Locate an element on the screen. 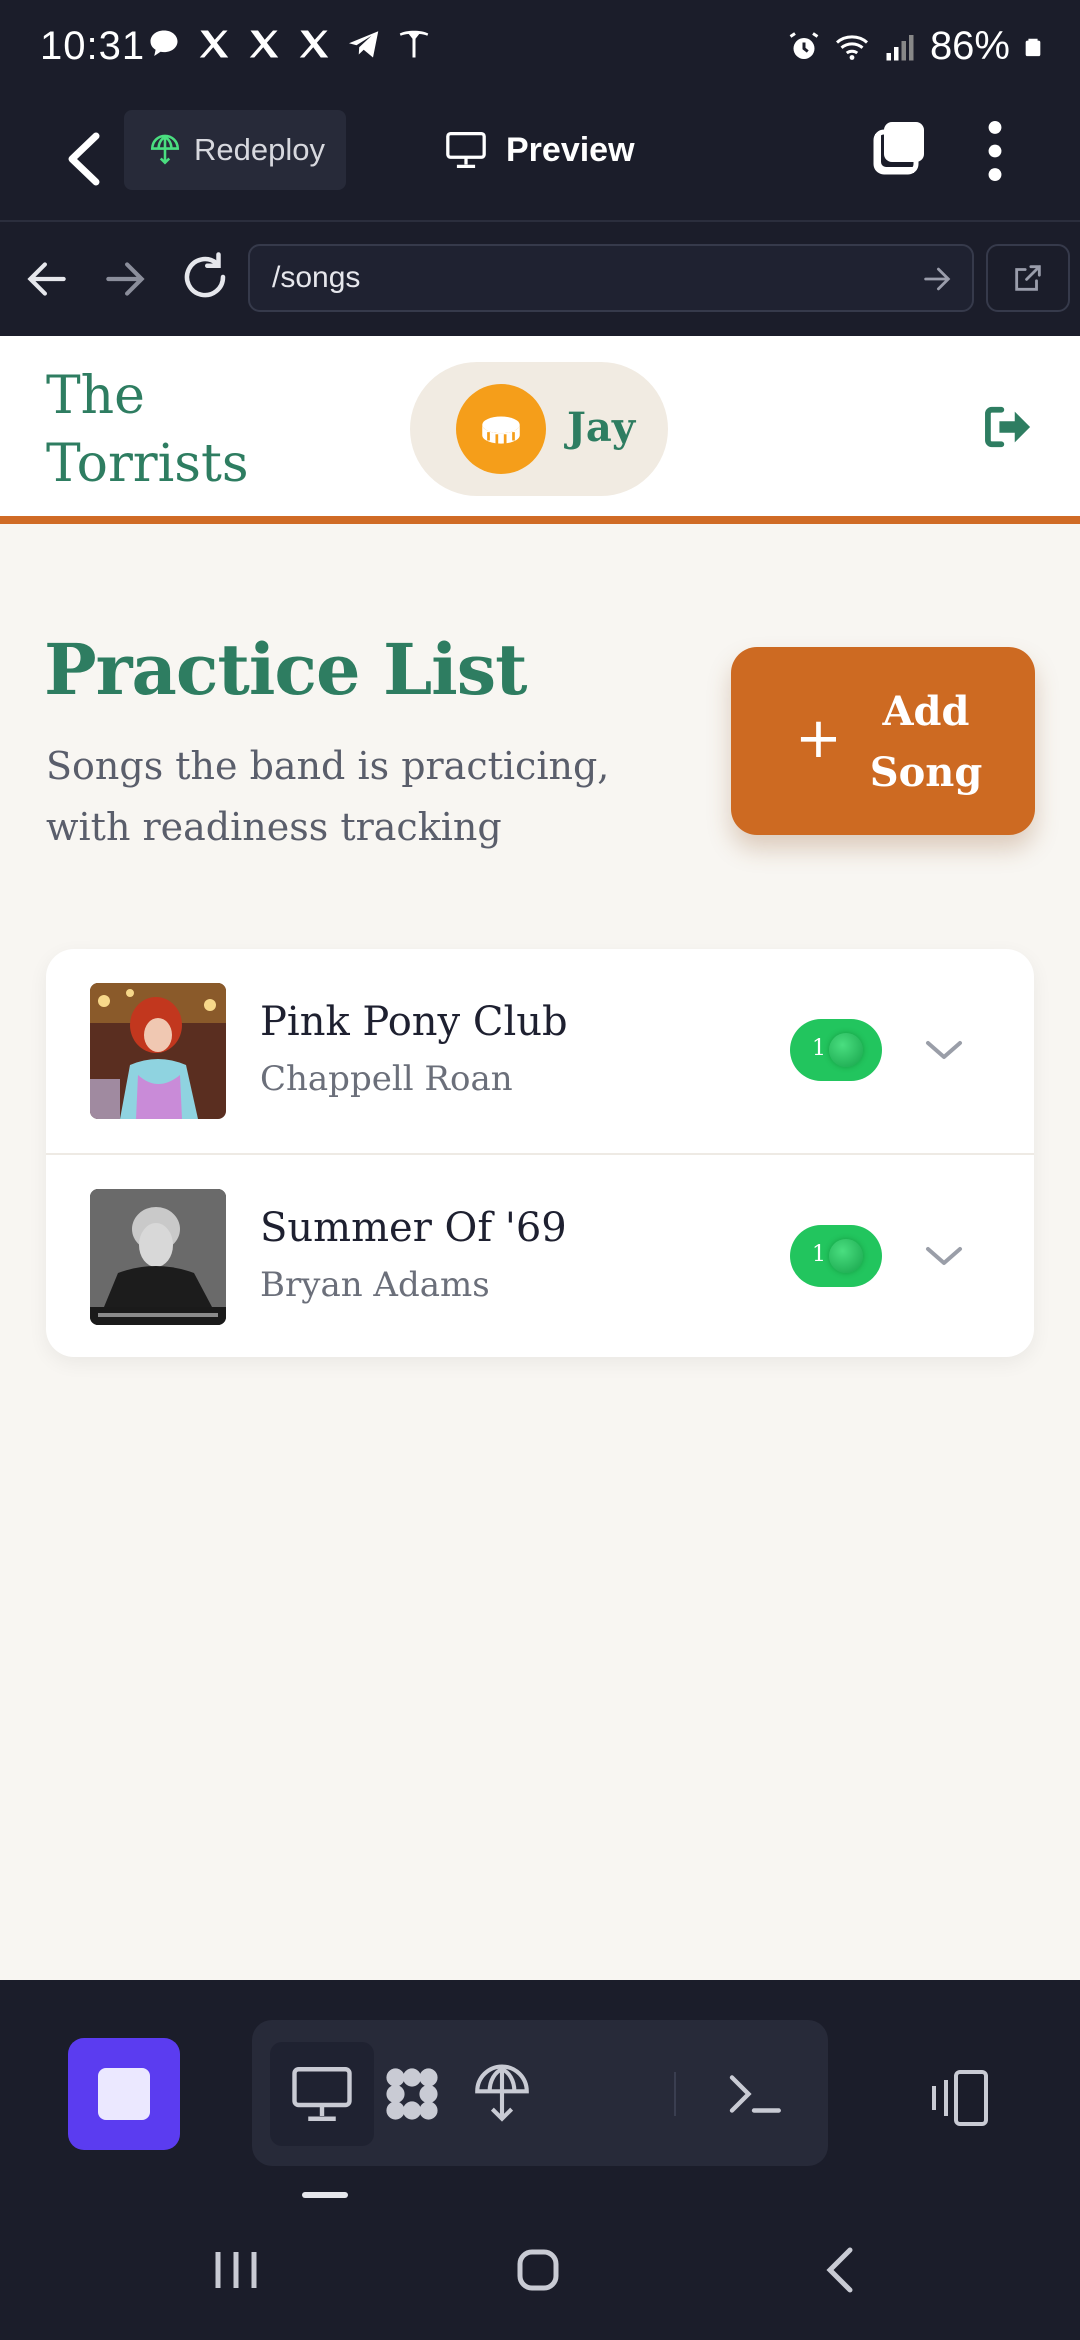 The image size is (1080, 2340). nav-back-icon is located at coordinates (47, 279).